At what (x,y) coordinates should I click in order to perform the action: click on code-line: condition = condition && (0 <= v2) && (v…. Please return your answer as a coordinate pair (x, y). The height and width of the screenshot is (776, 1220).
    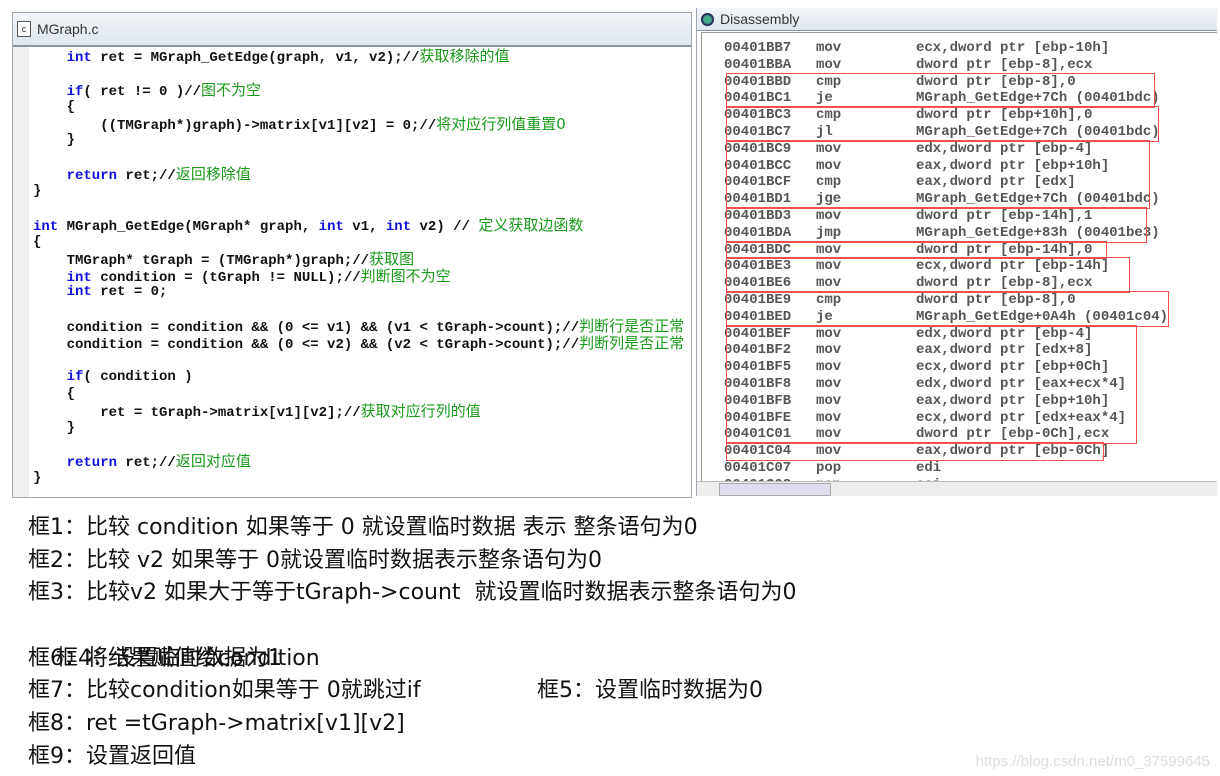
    Looking at the image, I should click on (359, 344).